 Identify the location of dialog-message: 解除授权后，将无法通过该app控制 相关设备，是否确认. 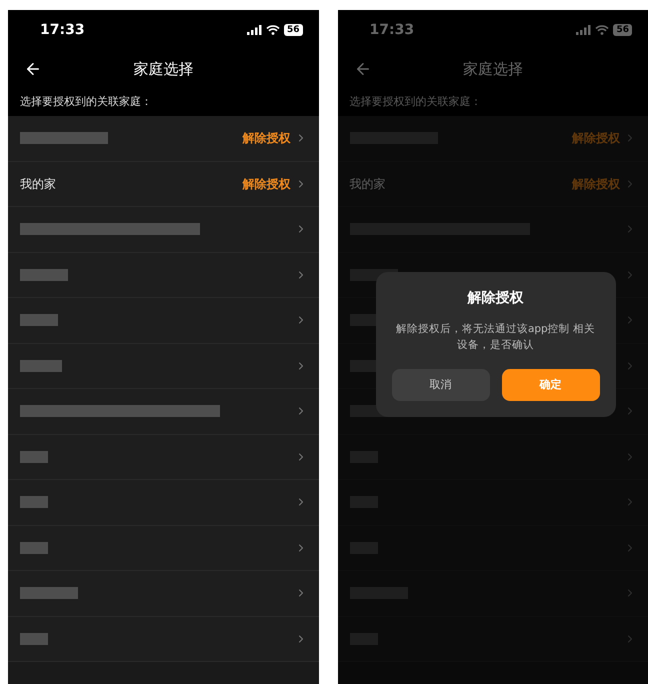
(495, 337).